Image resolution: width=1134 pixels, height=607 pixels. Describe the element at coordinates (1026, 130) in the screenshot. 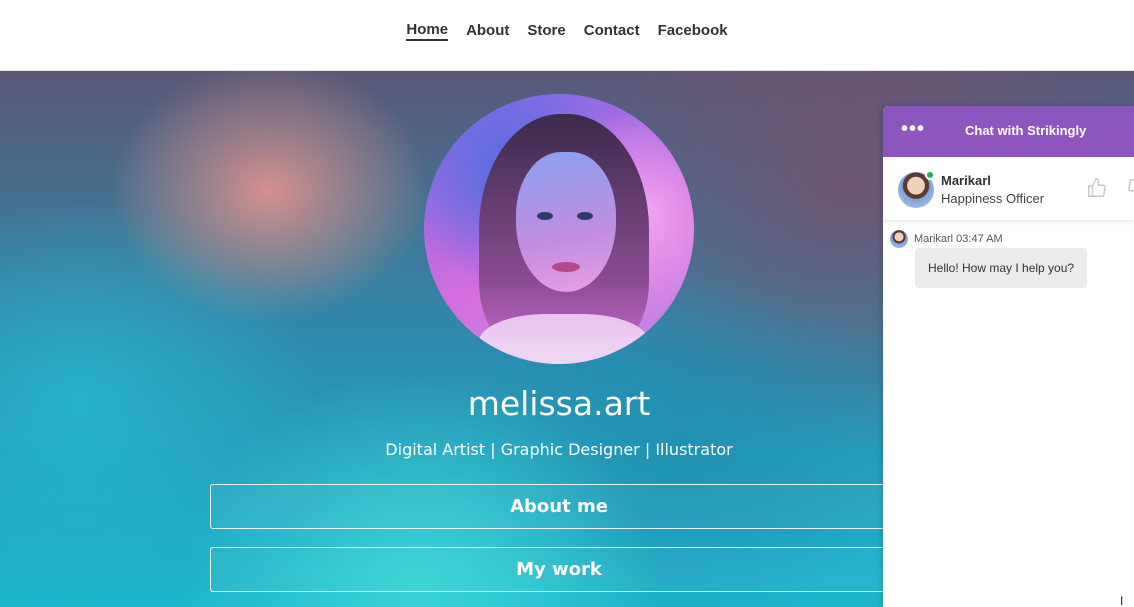

I see `chat-header-title: Chat with Strikingly` at that location.